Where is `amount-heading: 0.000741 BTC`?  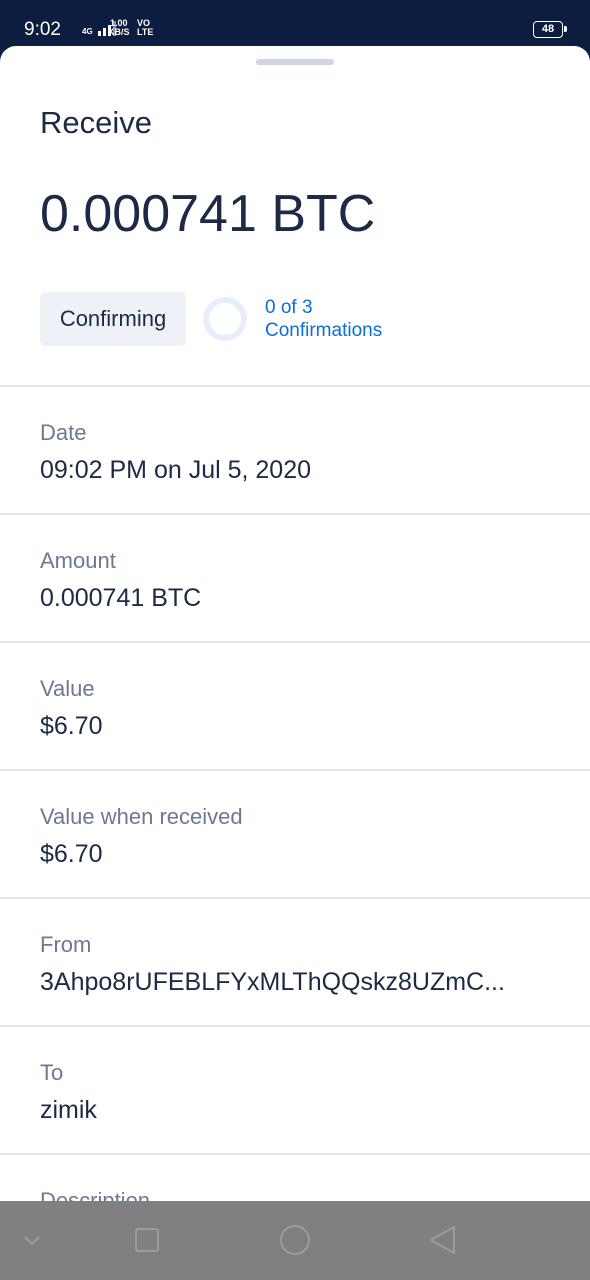
amount-heading: 0.000741 BTC is located at coordinates (208, 214).